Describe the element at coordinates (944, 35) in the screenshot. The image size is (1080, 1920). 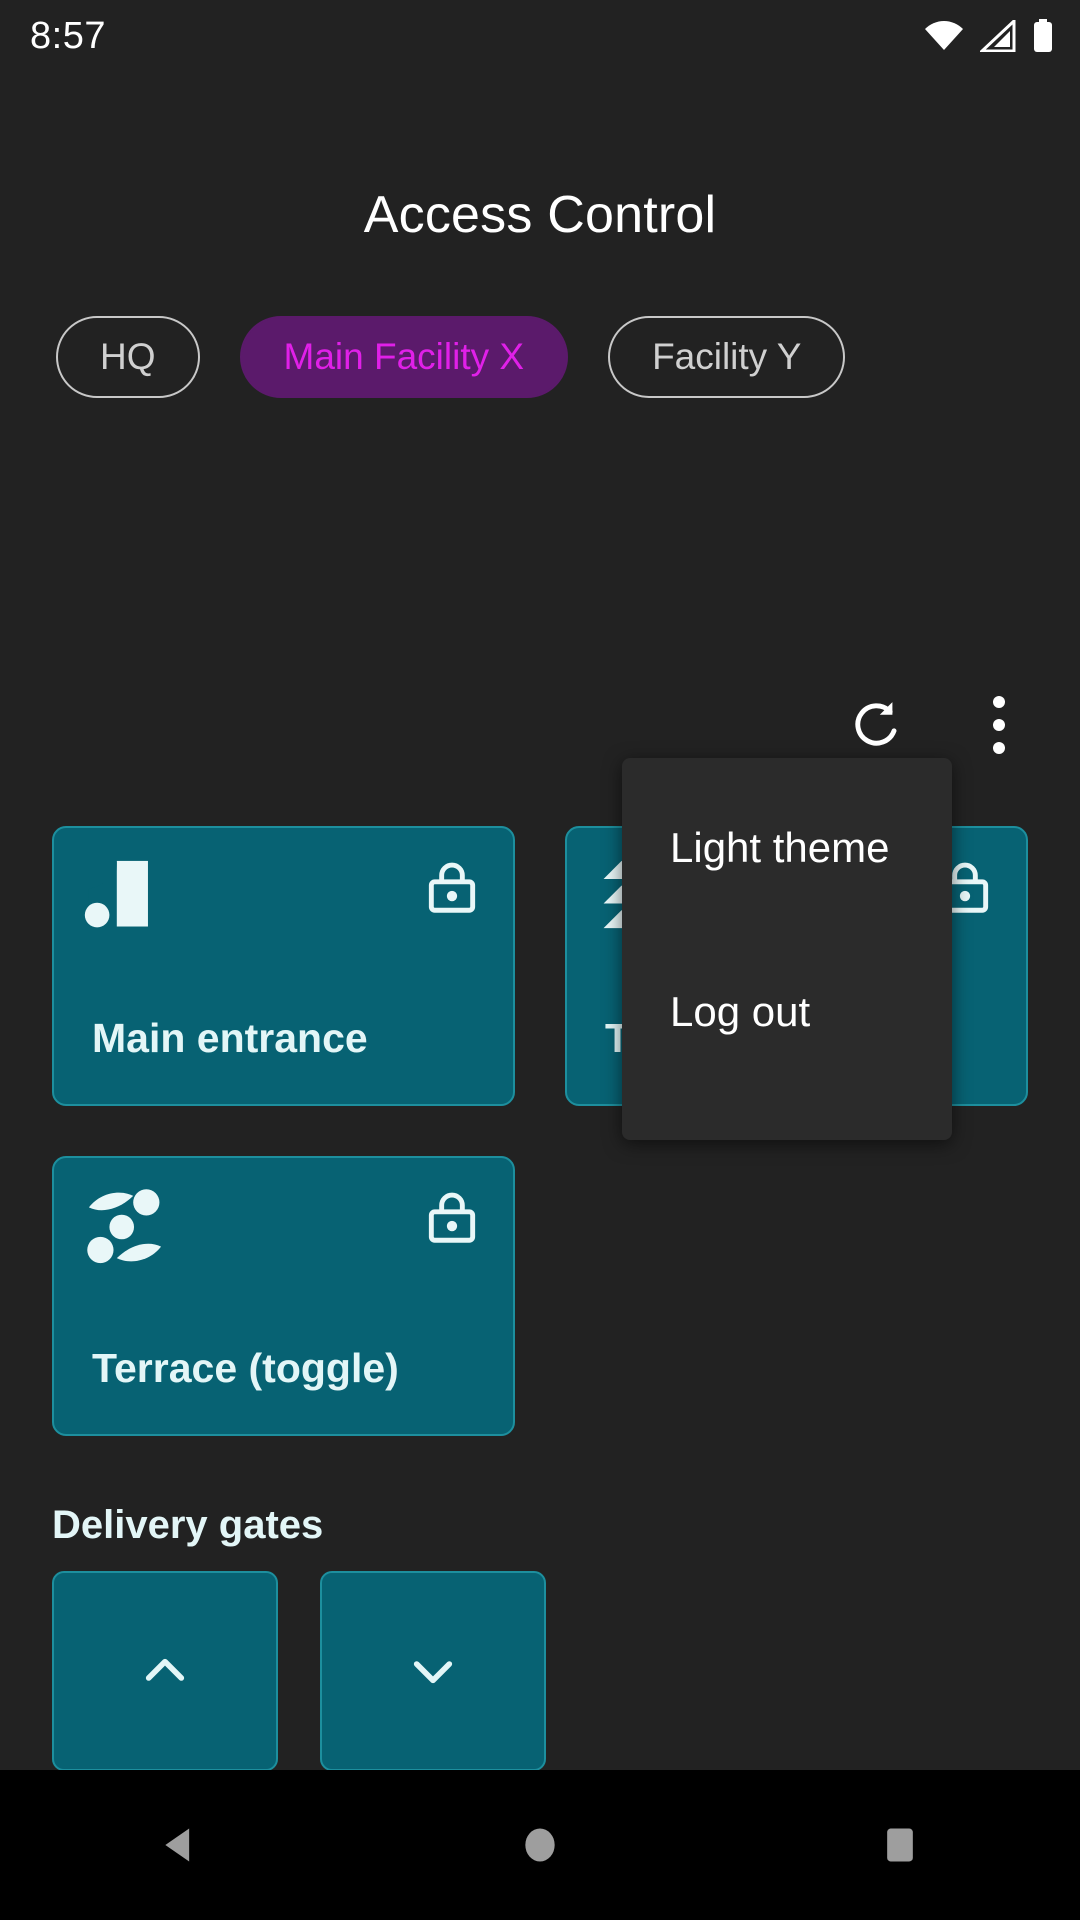
I see `wifi-icon` at that location.